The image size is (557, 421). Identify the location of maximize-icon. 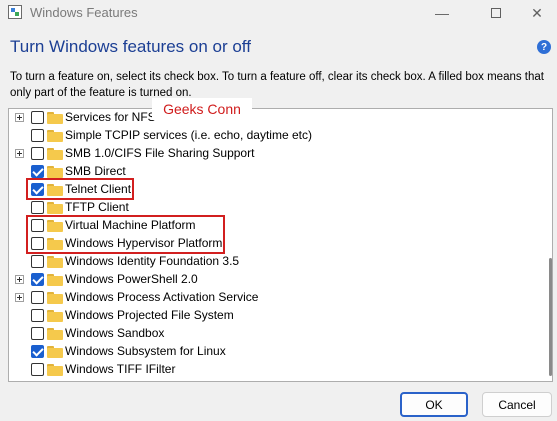
(496, 13).